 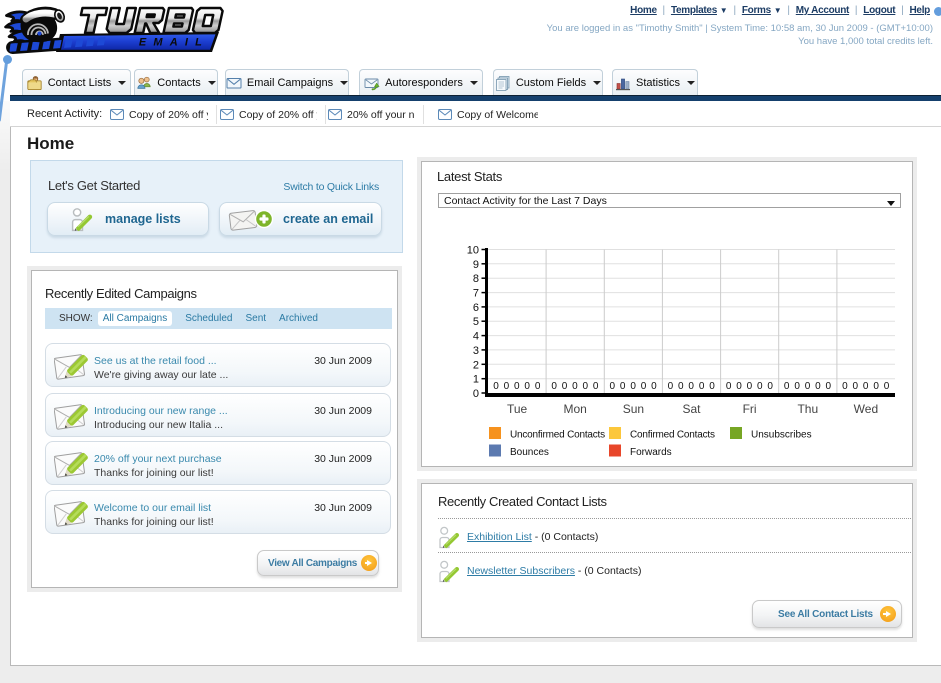 I want to click on svg-text: Sat, so click(x=691, y=409).